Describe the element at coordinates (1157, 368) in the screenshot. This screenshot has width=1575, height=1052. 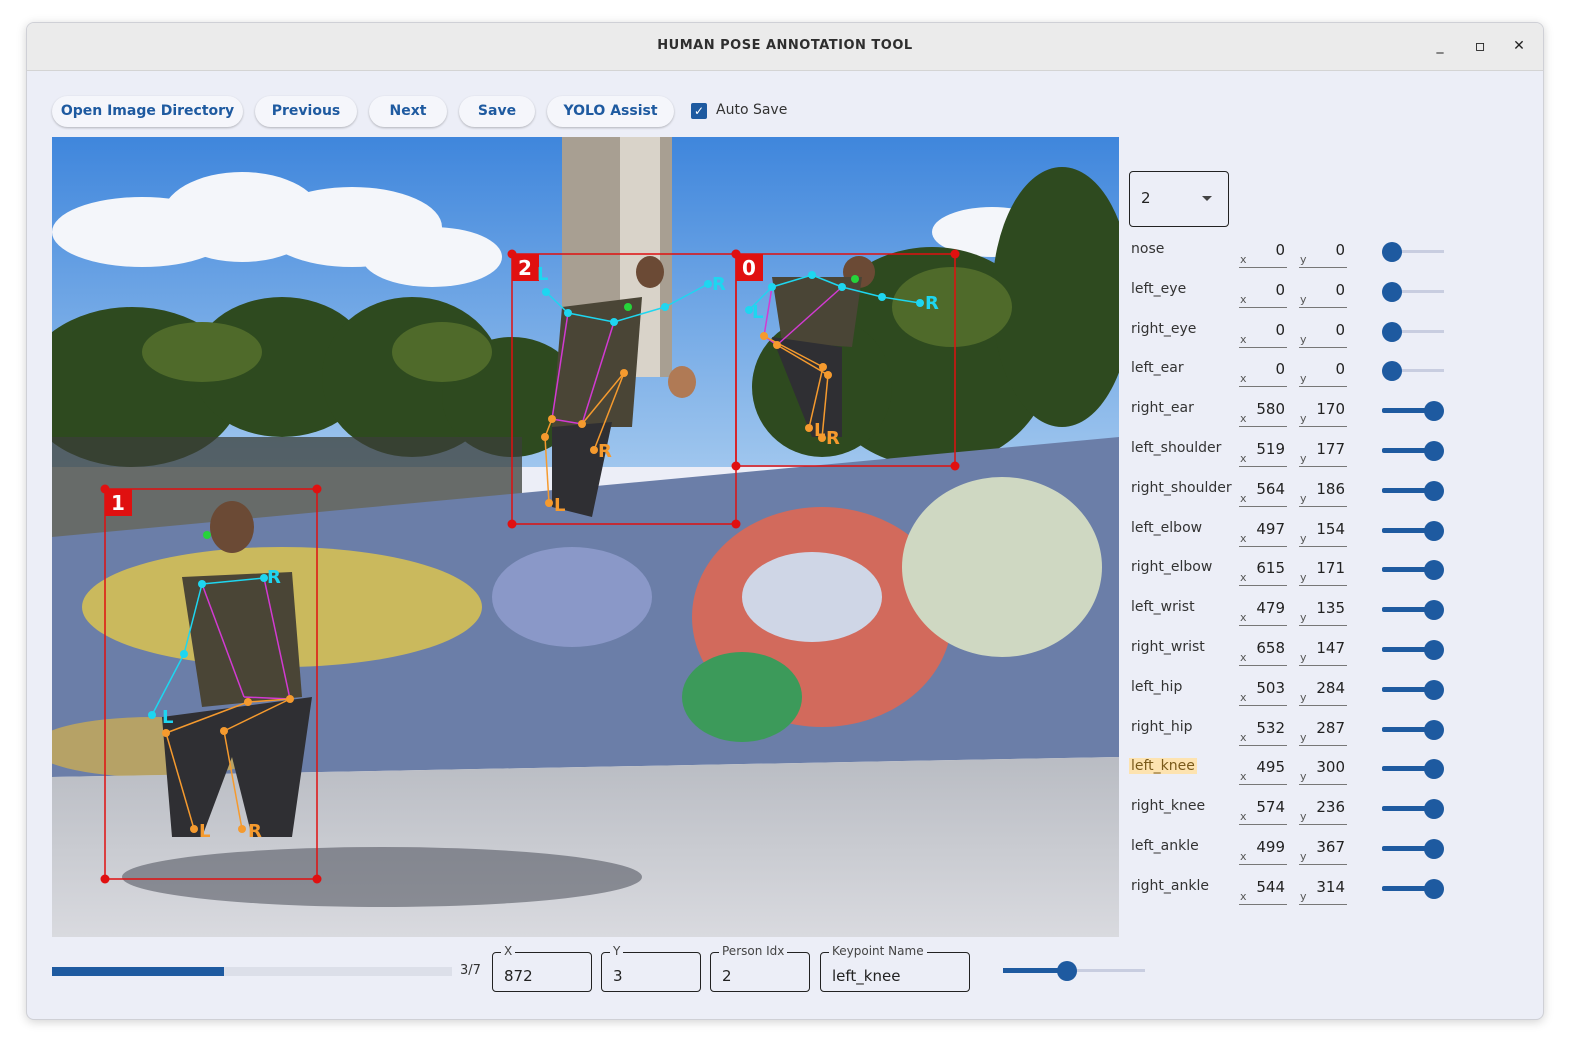
I see `keypoint-name: left_ear` at that location.